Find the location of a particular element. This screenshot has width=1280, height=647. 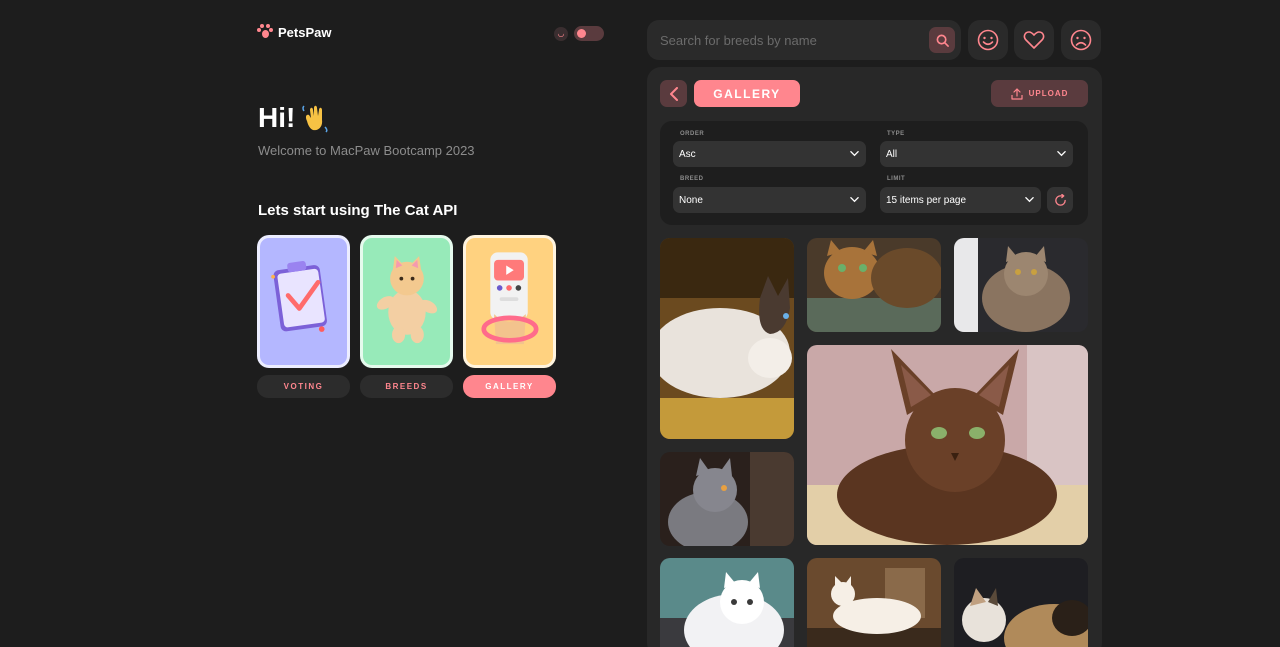

cat-photo-white-persian is located at coordinates (727, 602).